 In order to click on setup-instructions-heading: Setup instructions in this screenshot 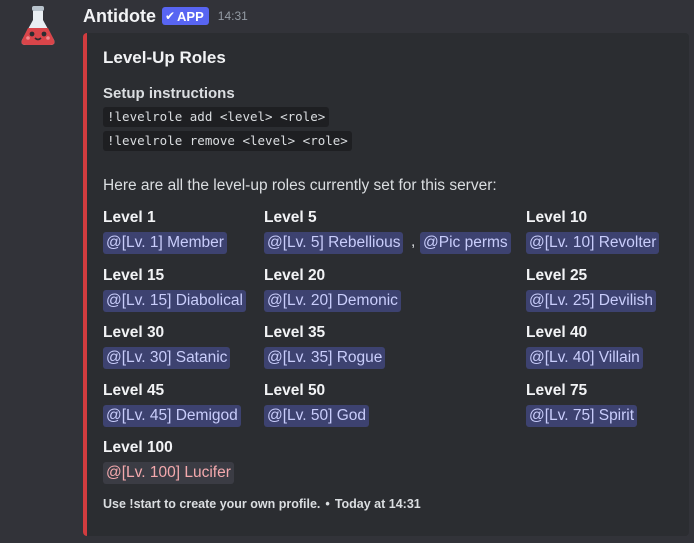, I will do `click(169, 93)`.